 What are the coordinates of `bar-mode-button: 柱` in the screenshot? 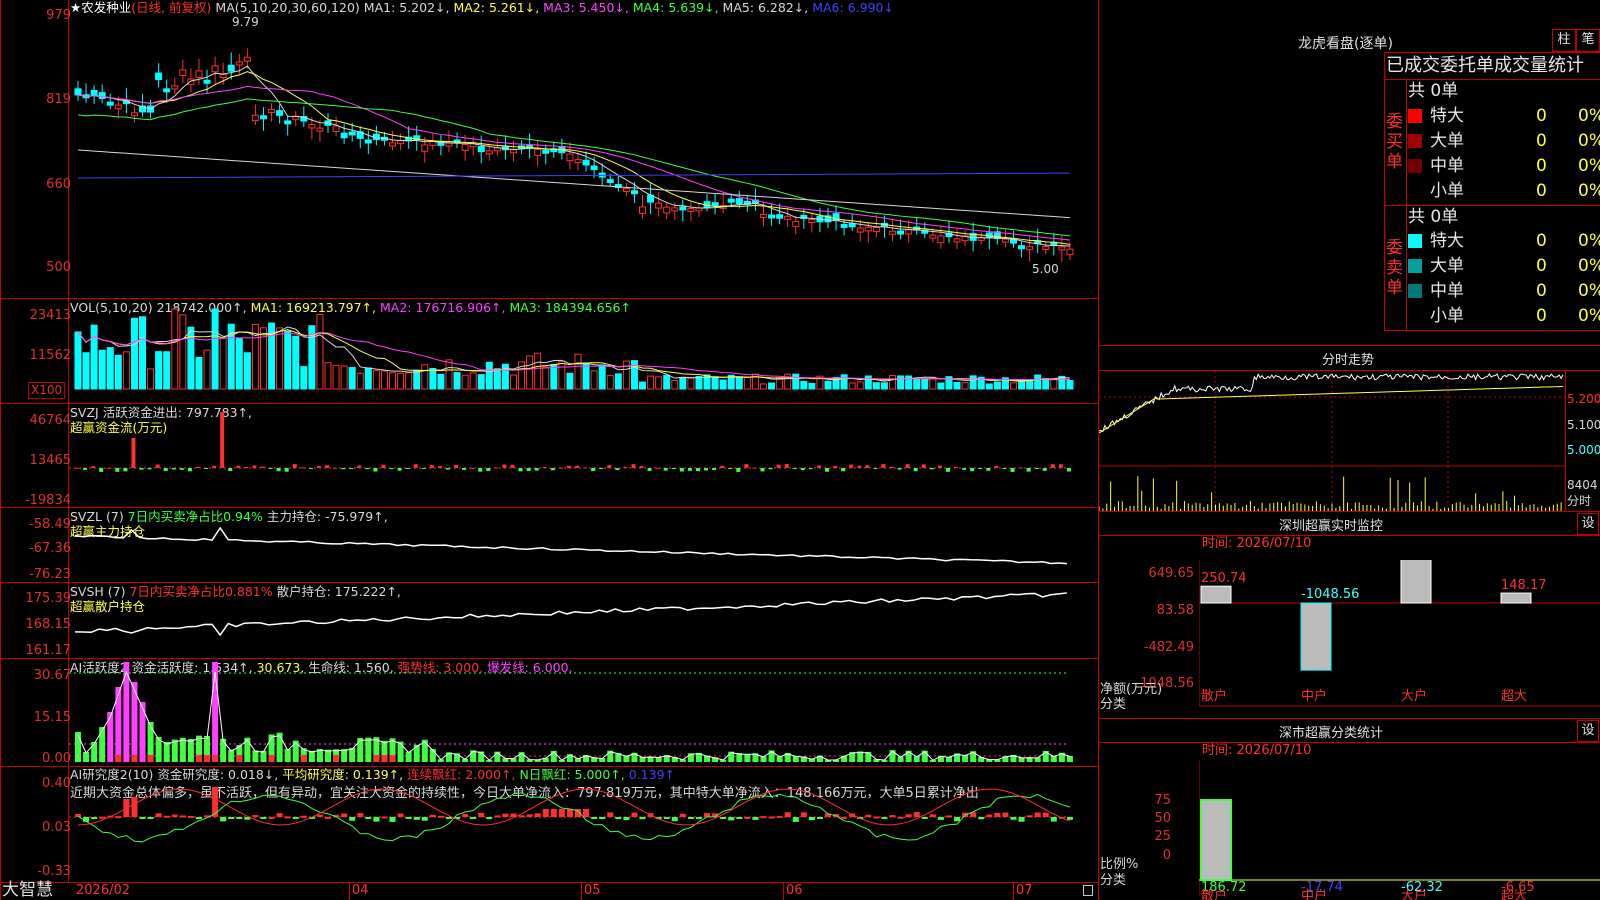 It's located at (1564, 40).